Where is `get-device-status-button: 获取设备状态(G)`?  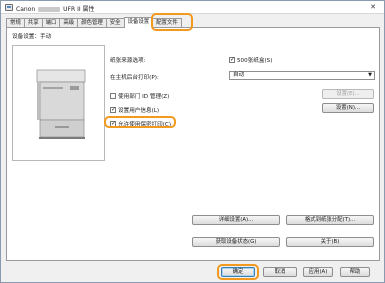 get-device-status-button: 获取设备状态(G) is located at coordinates (236, 242).